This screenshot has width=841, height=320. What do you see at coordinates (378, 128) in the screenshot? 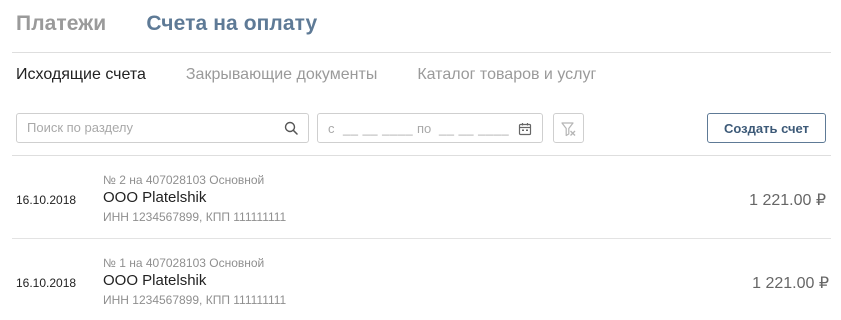
I see `date-from-input: __ __ ____` at bounding box center [378, 128].